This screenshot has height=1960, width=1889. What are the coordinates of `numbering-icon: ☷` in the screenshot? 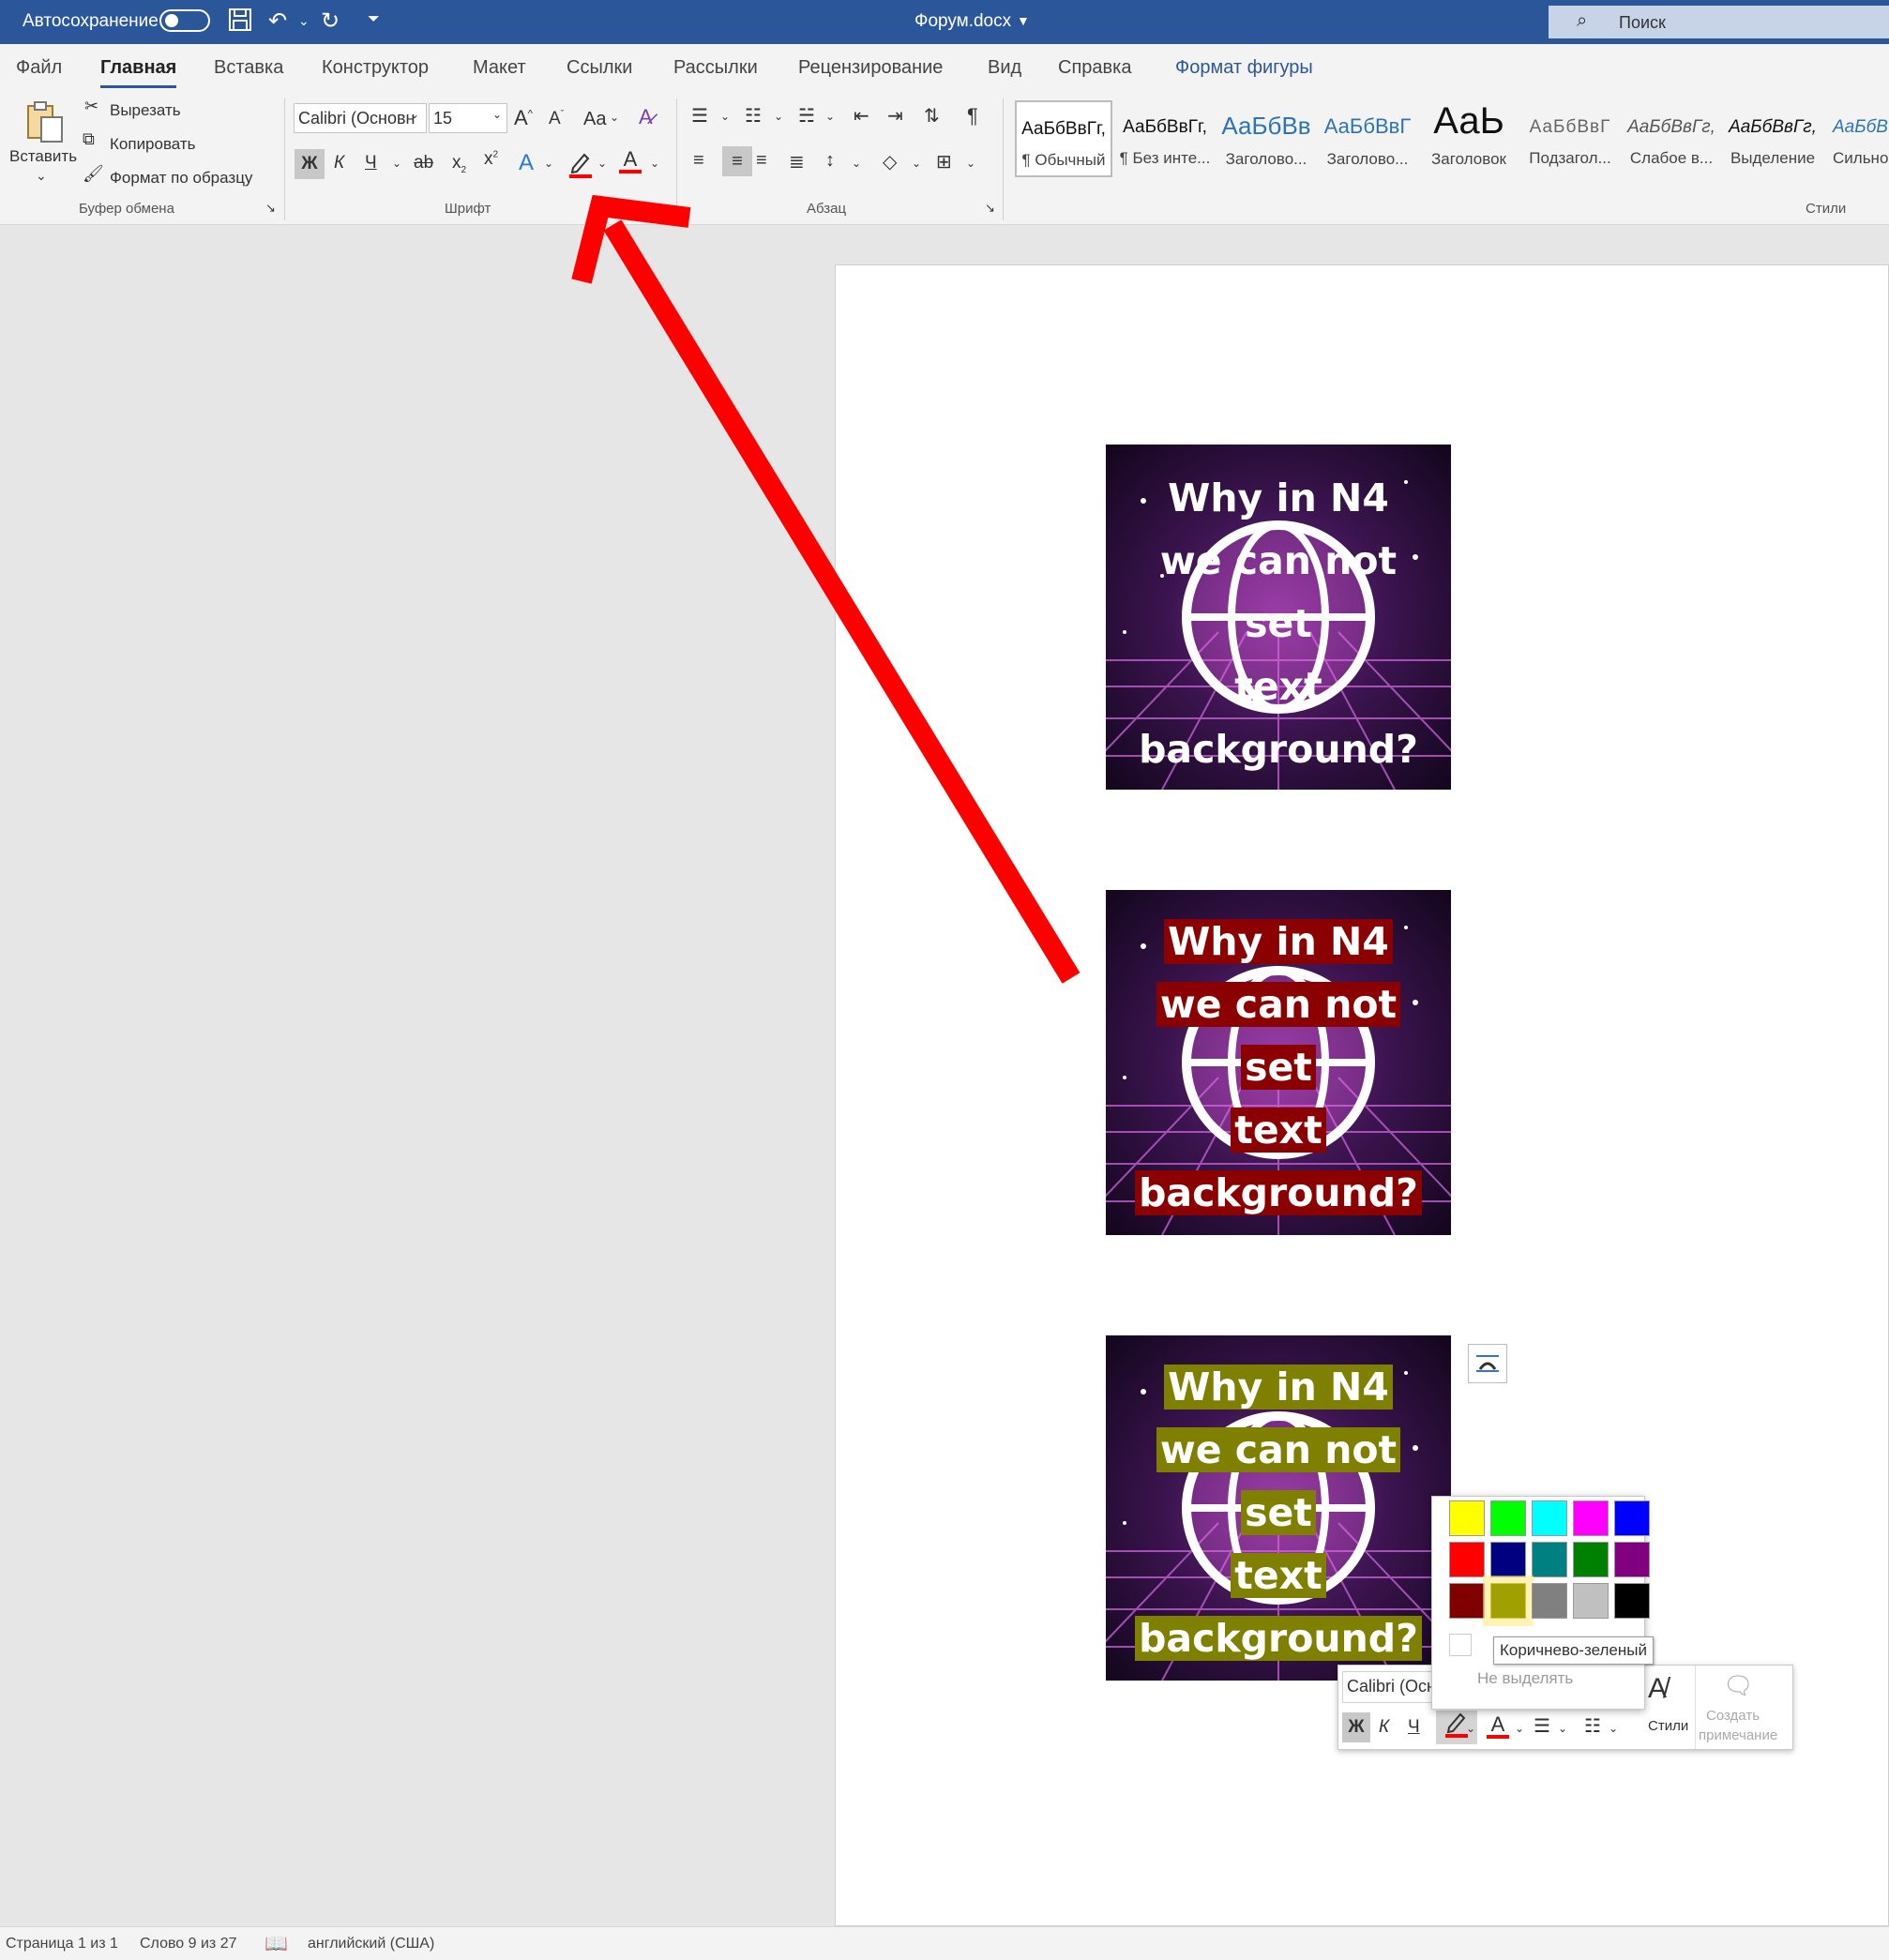 It's located at (753, 116).